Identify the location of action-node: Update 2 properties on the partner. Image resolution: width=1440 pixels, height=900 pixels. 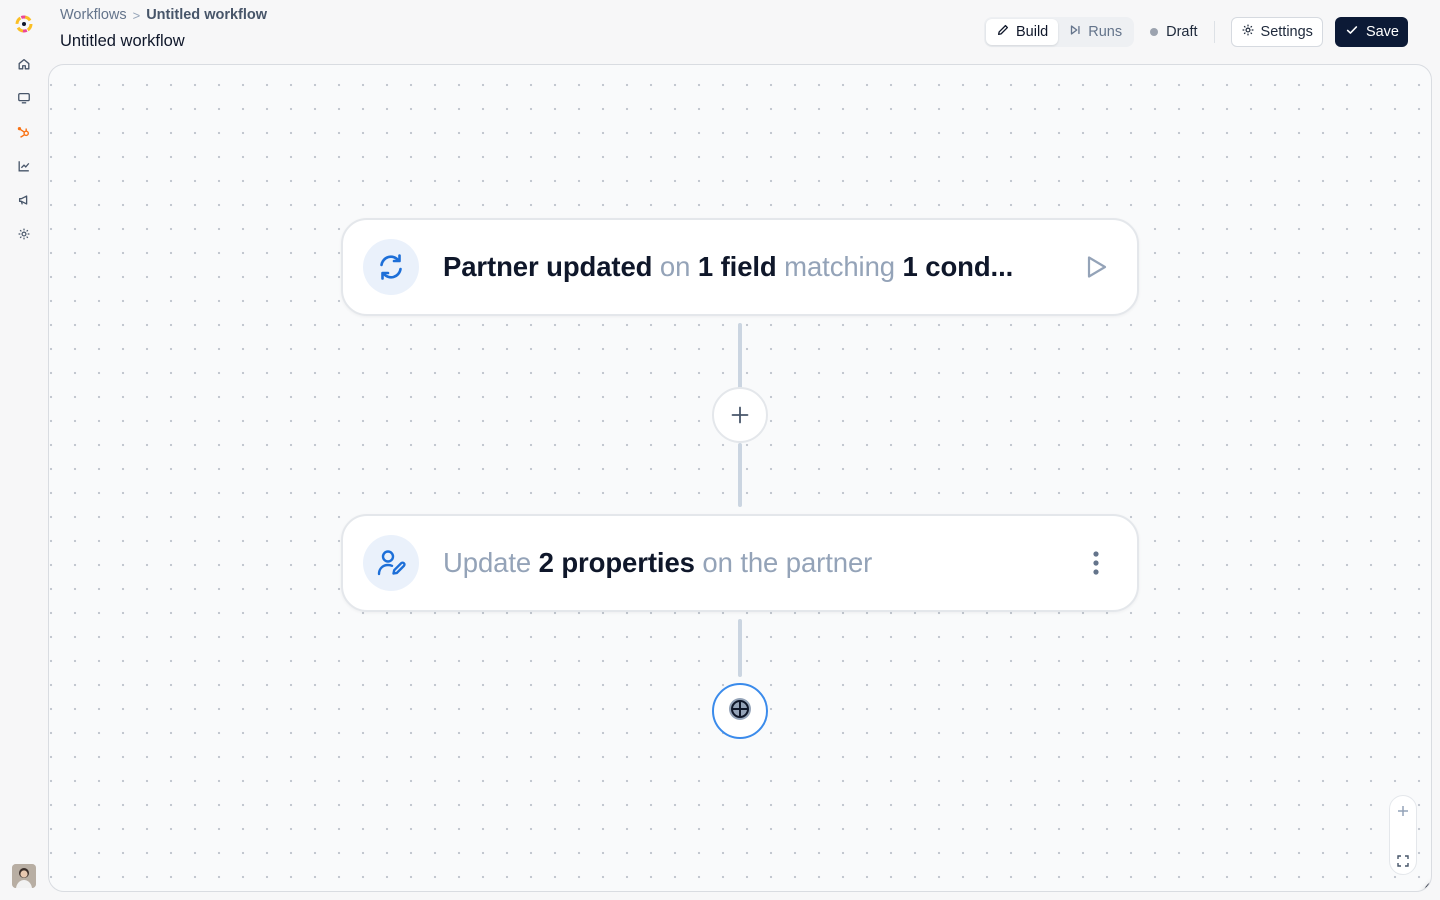
(740, 563).